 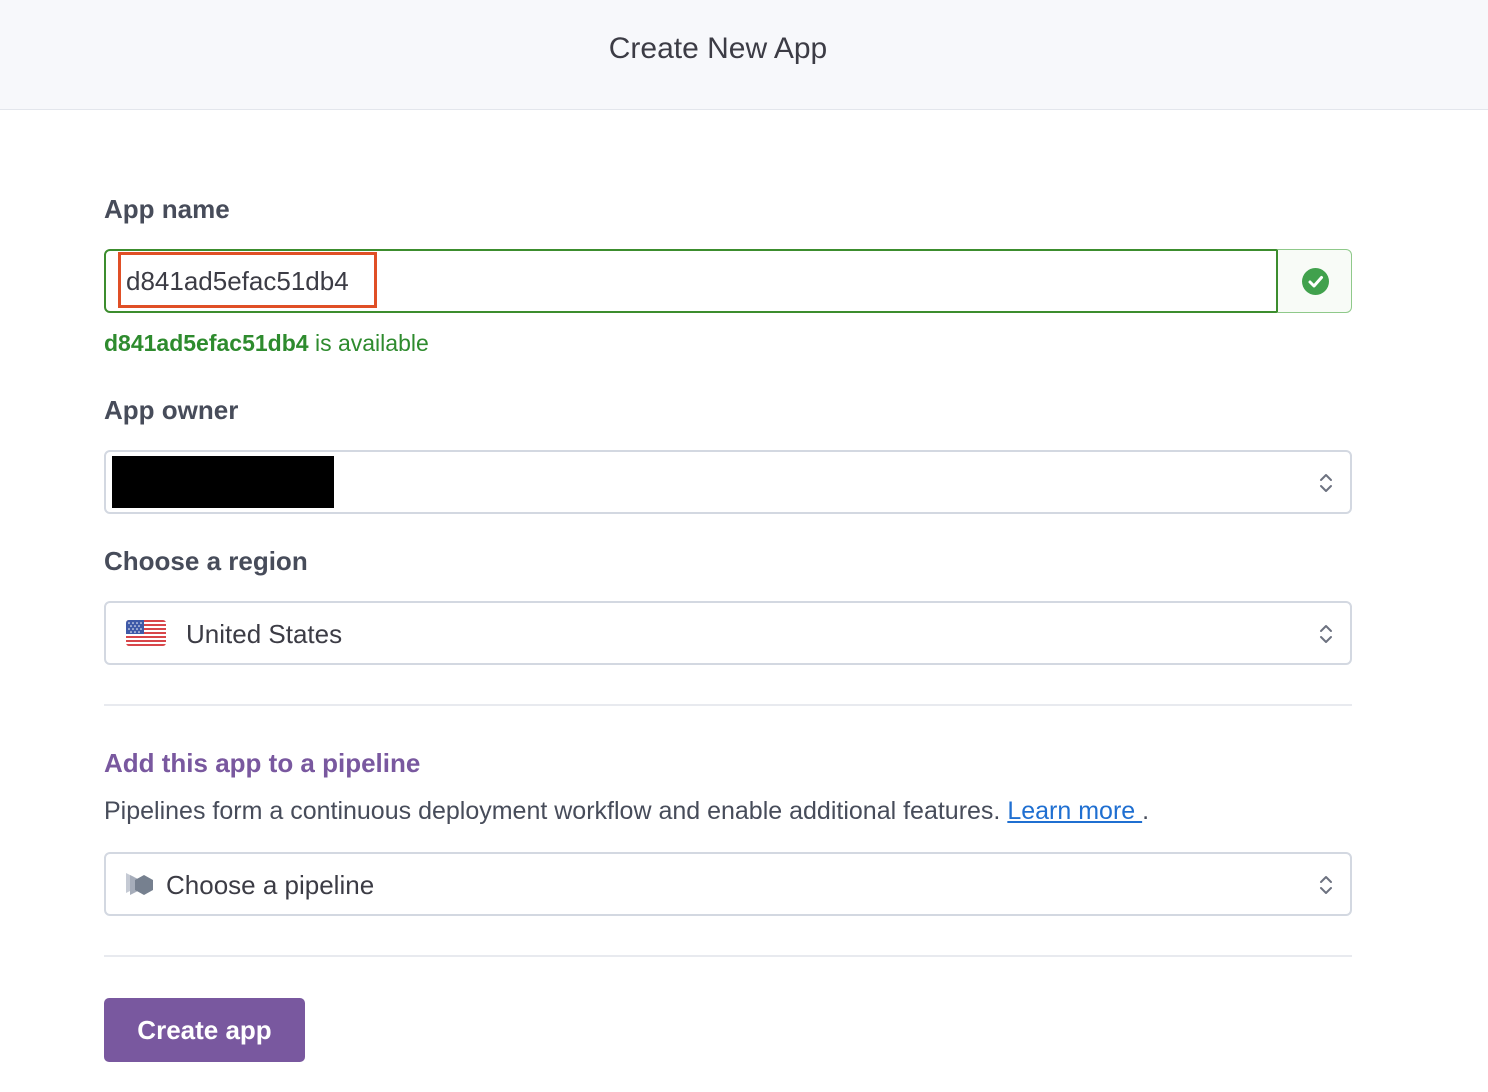 I want to click on pipeline-icon, so click(x=139, y=884).